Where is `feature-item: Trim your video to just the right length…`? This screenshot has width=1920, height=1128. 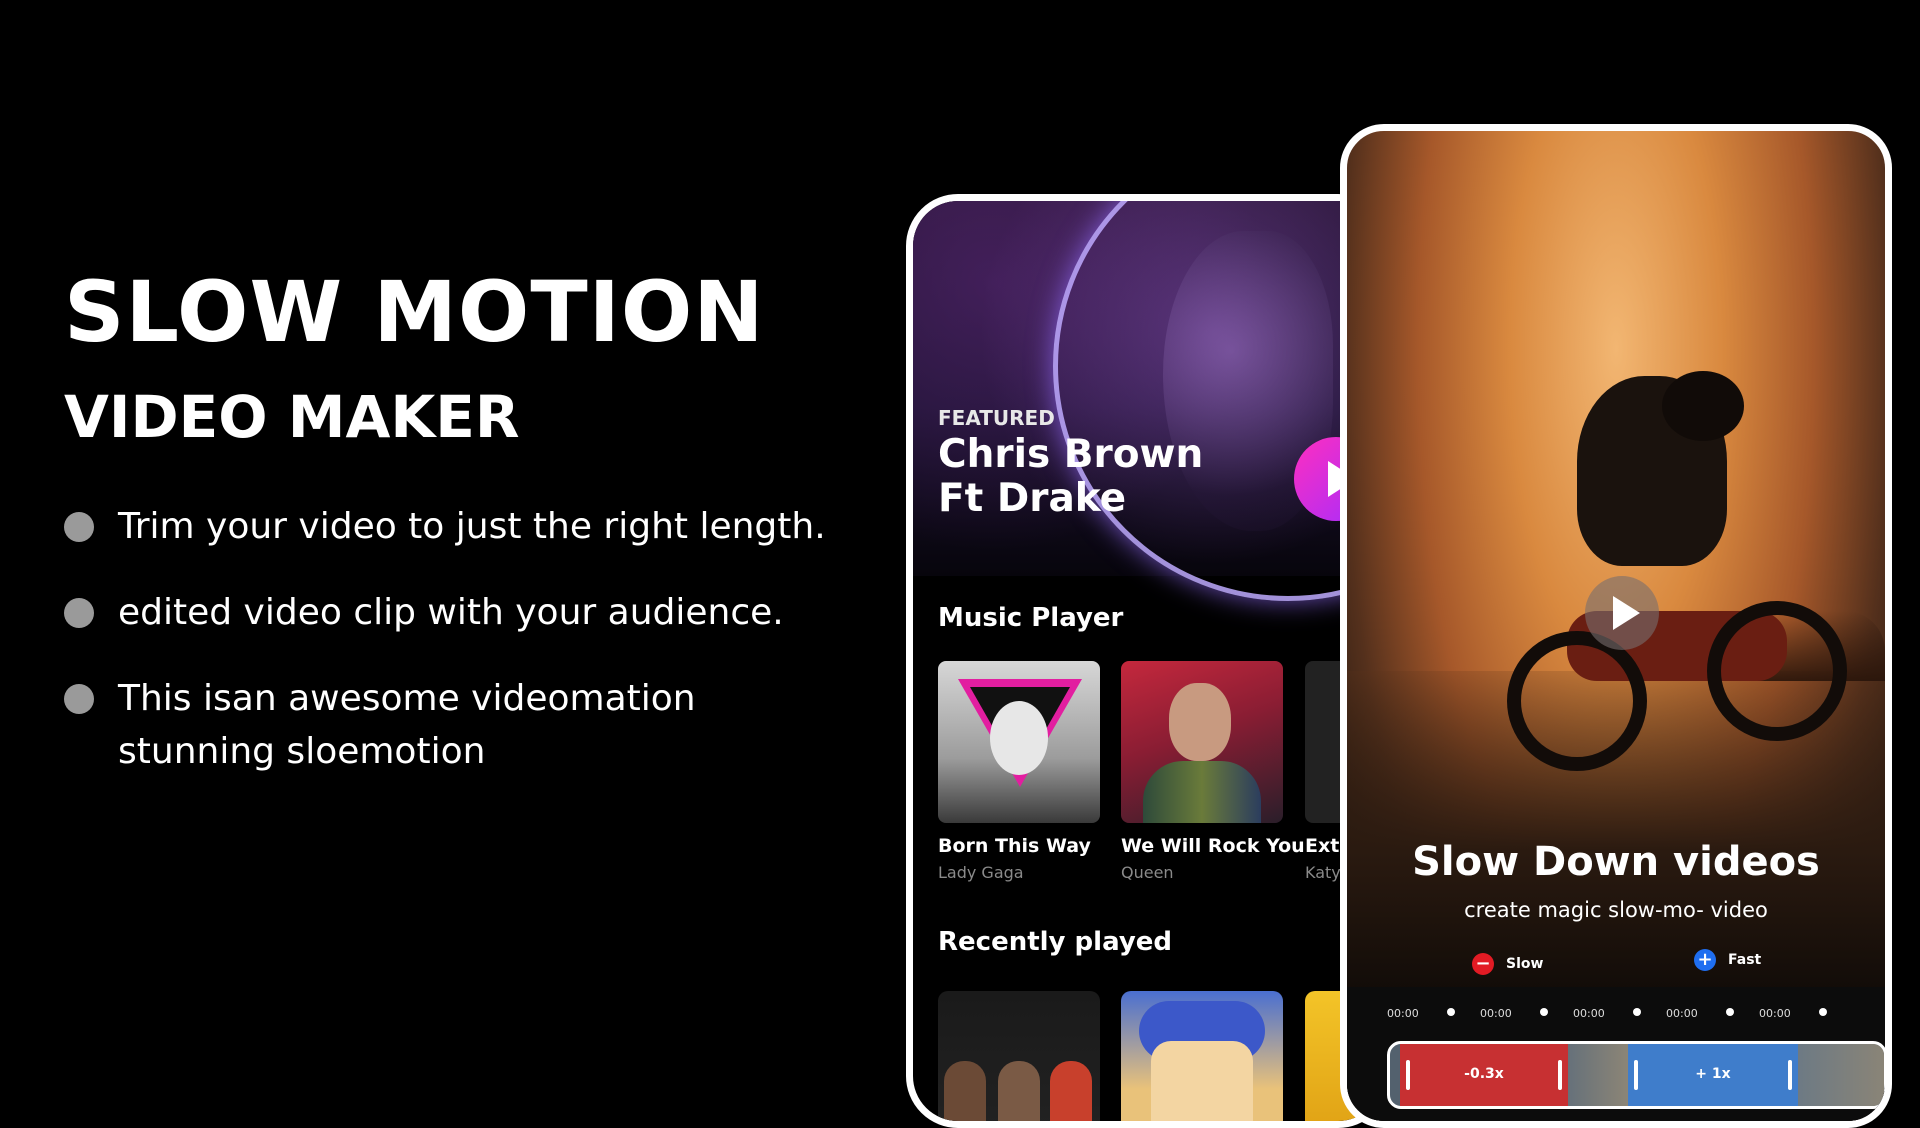 feature-item: Trim your video to just the right length… is located at coordinates (454, 526).